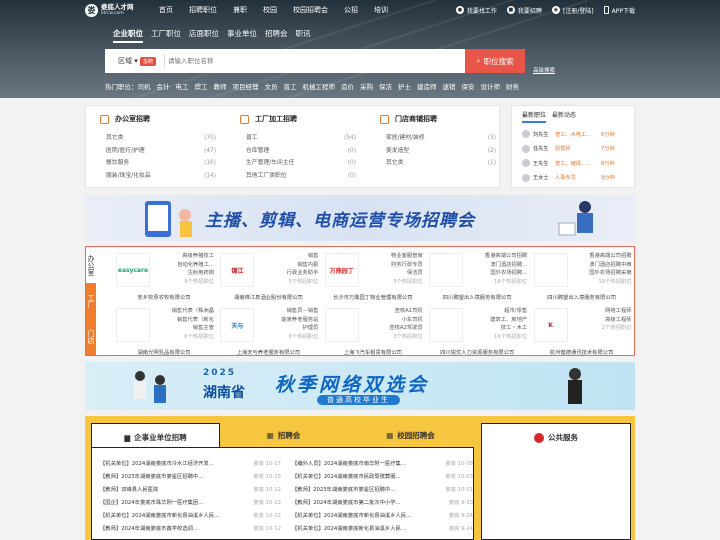 The height and width of the screenshot is (540, 720). What do you see at coordinates (192, 516) in the screenshot?
I see `recruit-item: 【机关单位】2024湖南娄底市新化县油溪乡人民... 娄底 10-12` at bounding box center [192, 516].